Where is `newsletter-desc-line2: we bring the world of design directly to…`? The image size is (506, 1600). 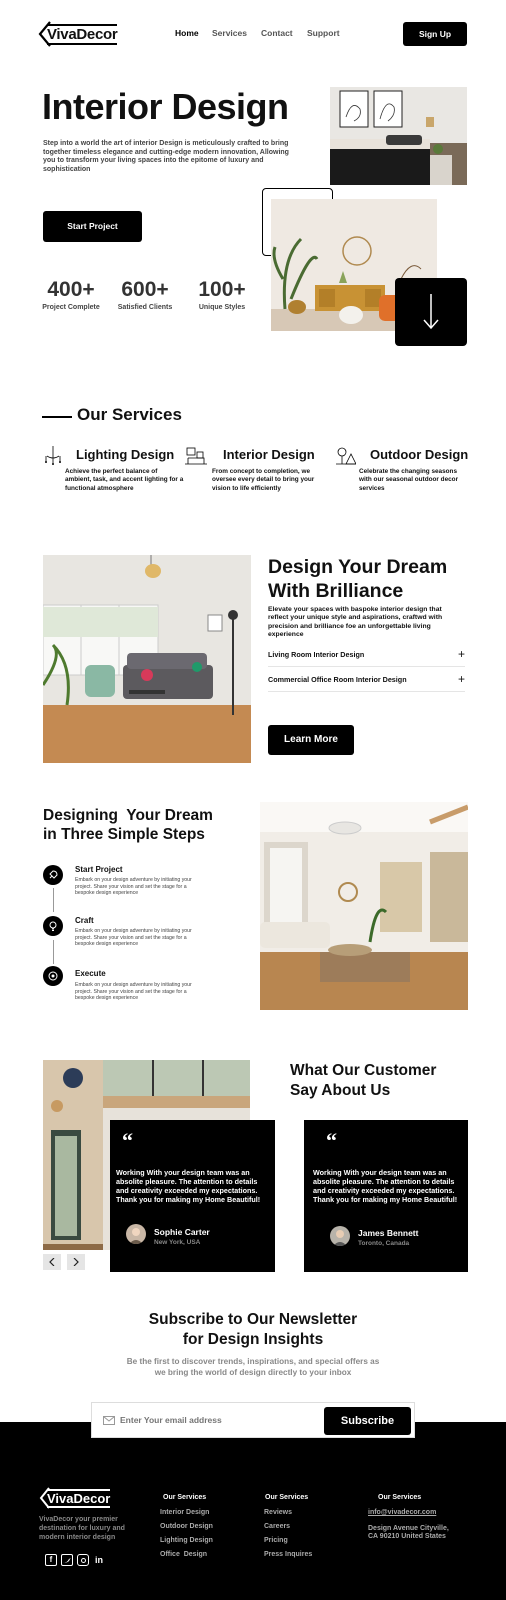 newsletter-desc-line2: we bring the world of design directly to… is located at coordinates (253, 1372).